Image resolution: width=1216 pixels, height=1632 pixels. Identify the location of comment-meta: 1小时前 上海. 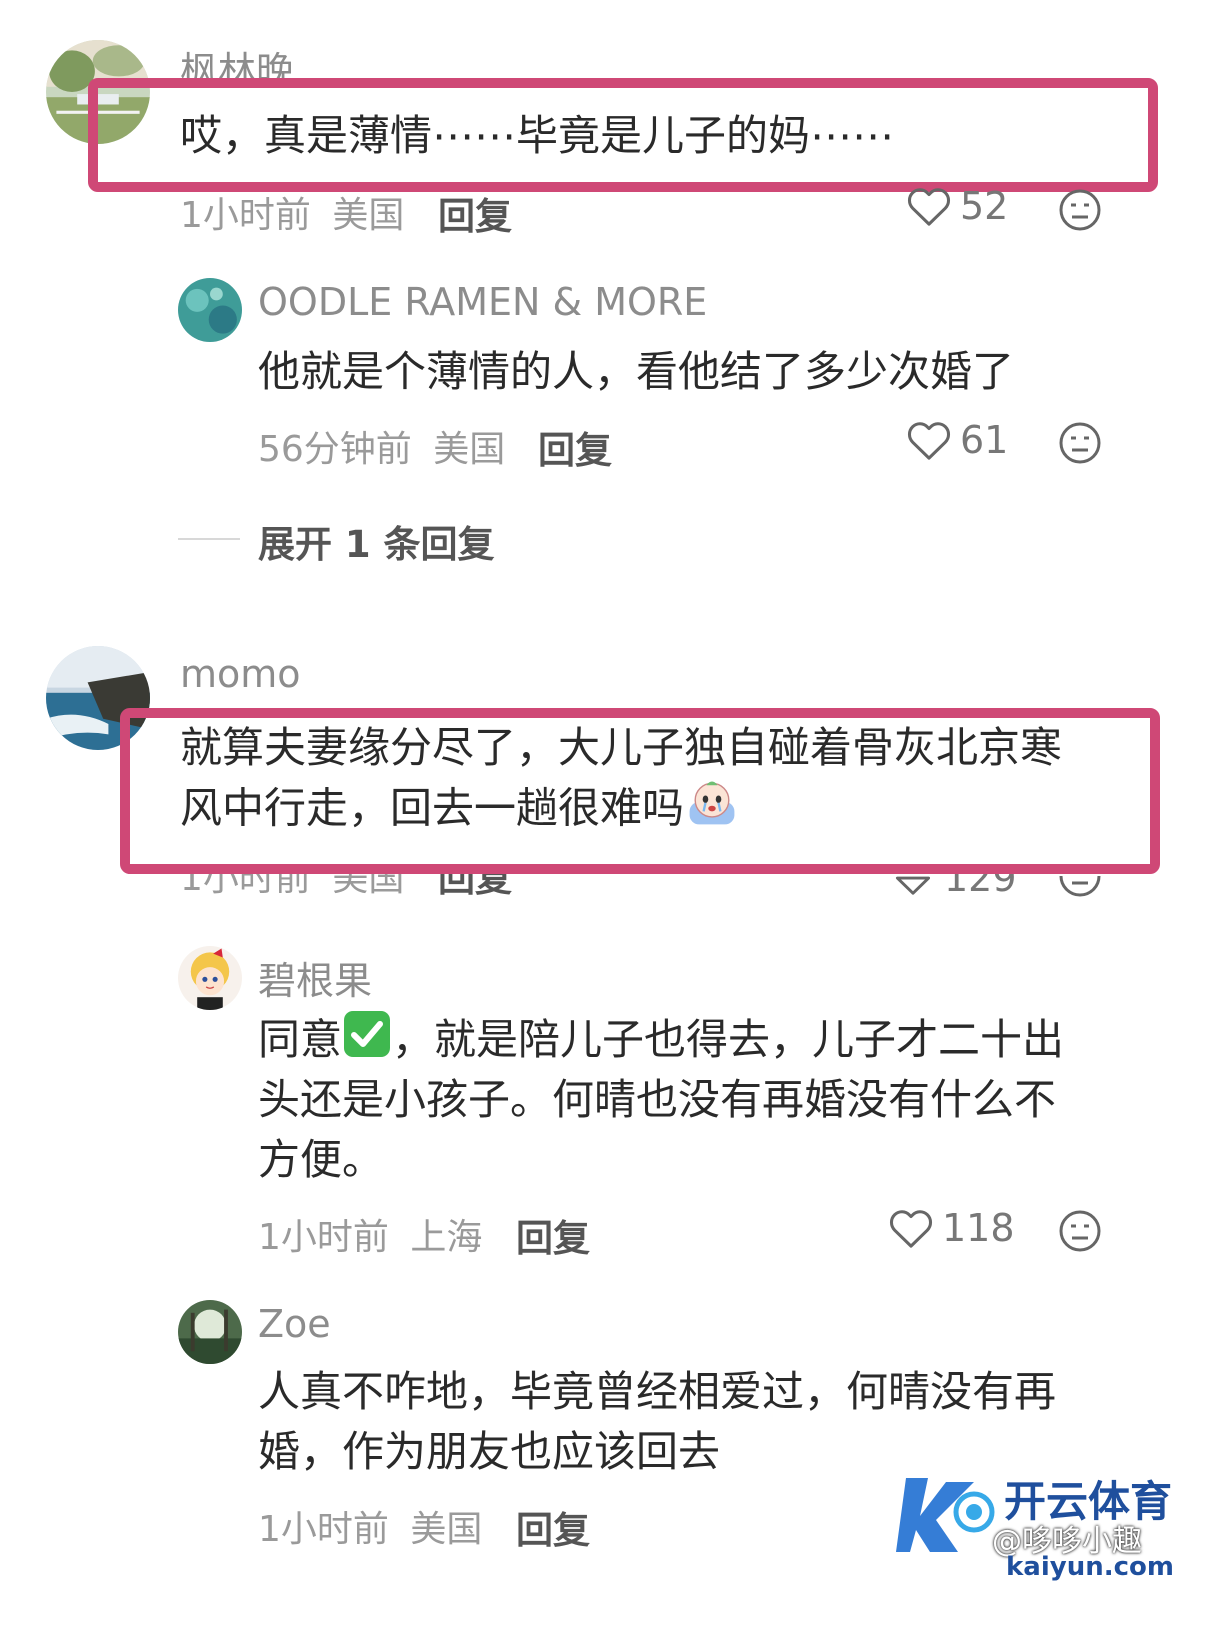
(370, 1234).